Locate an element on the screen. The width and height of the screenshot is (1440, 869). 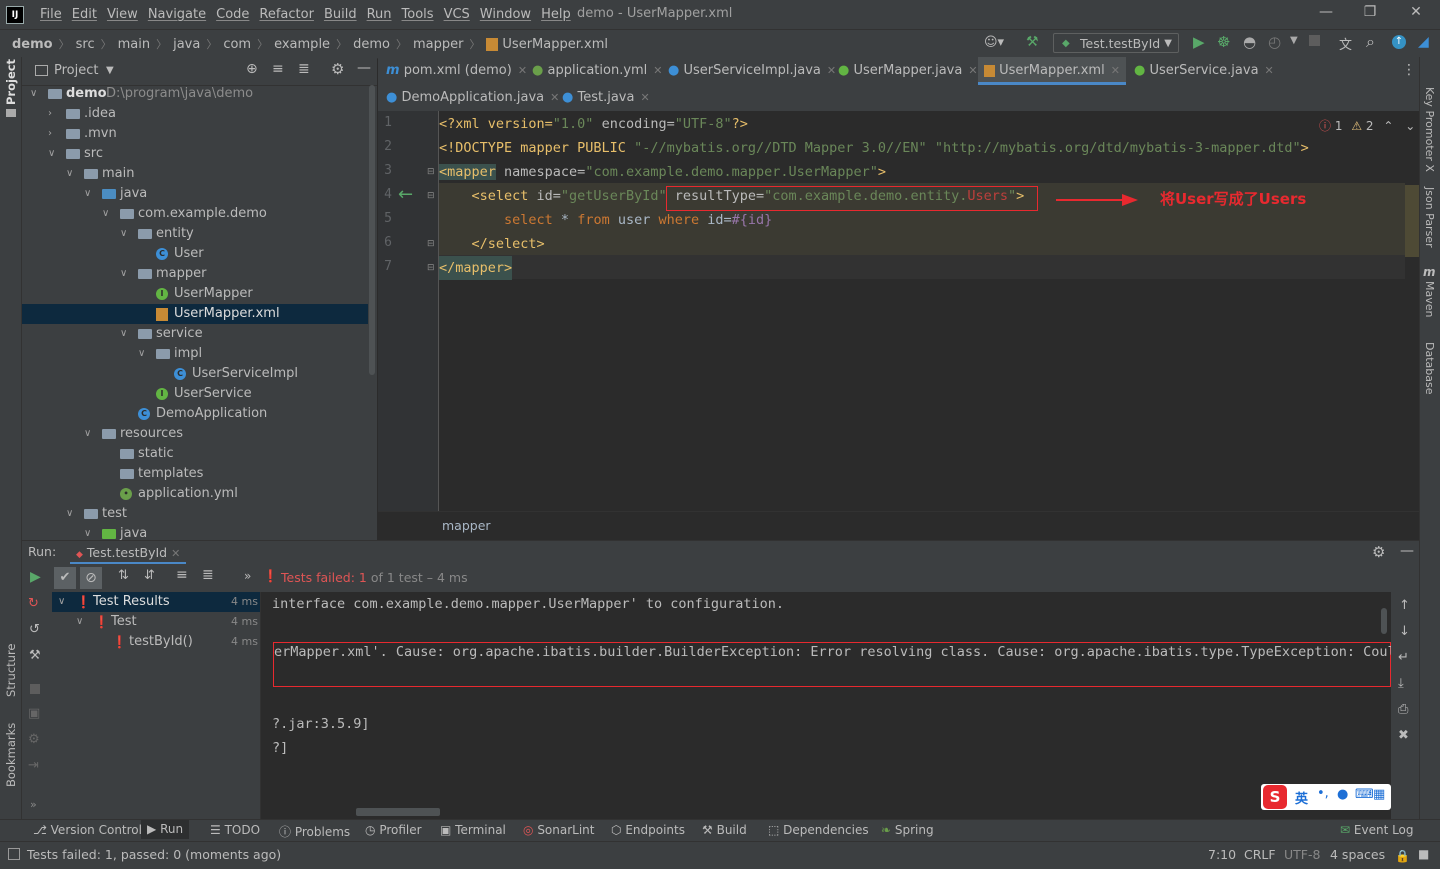
toggle-auto-test-icon: ↺ is located at coordinates (34, 629).